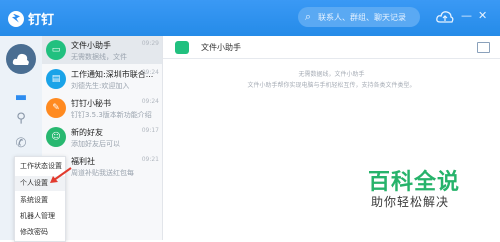 The height and width of the screenshot is (242, 500). I want to click on close-icon: ✕, so click(482, 16).